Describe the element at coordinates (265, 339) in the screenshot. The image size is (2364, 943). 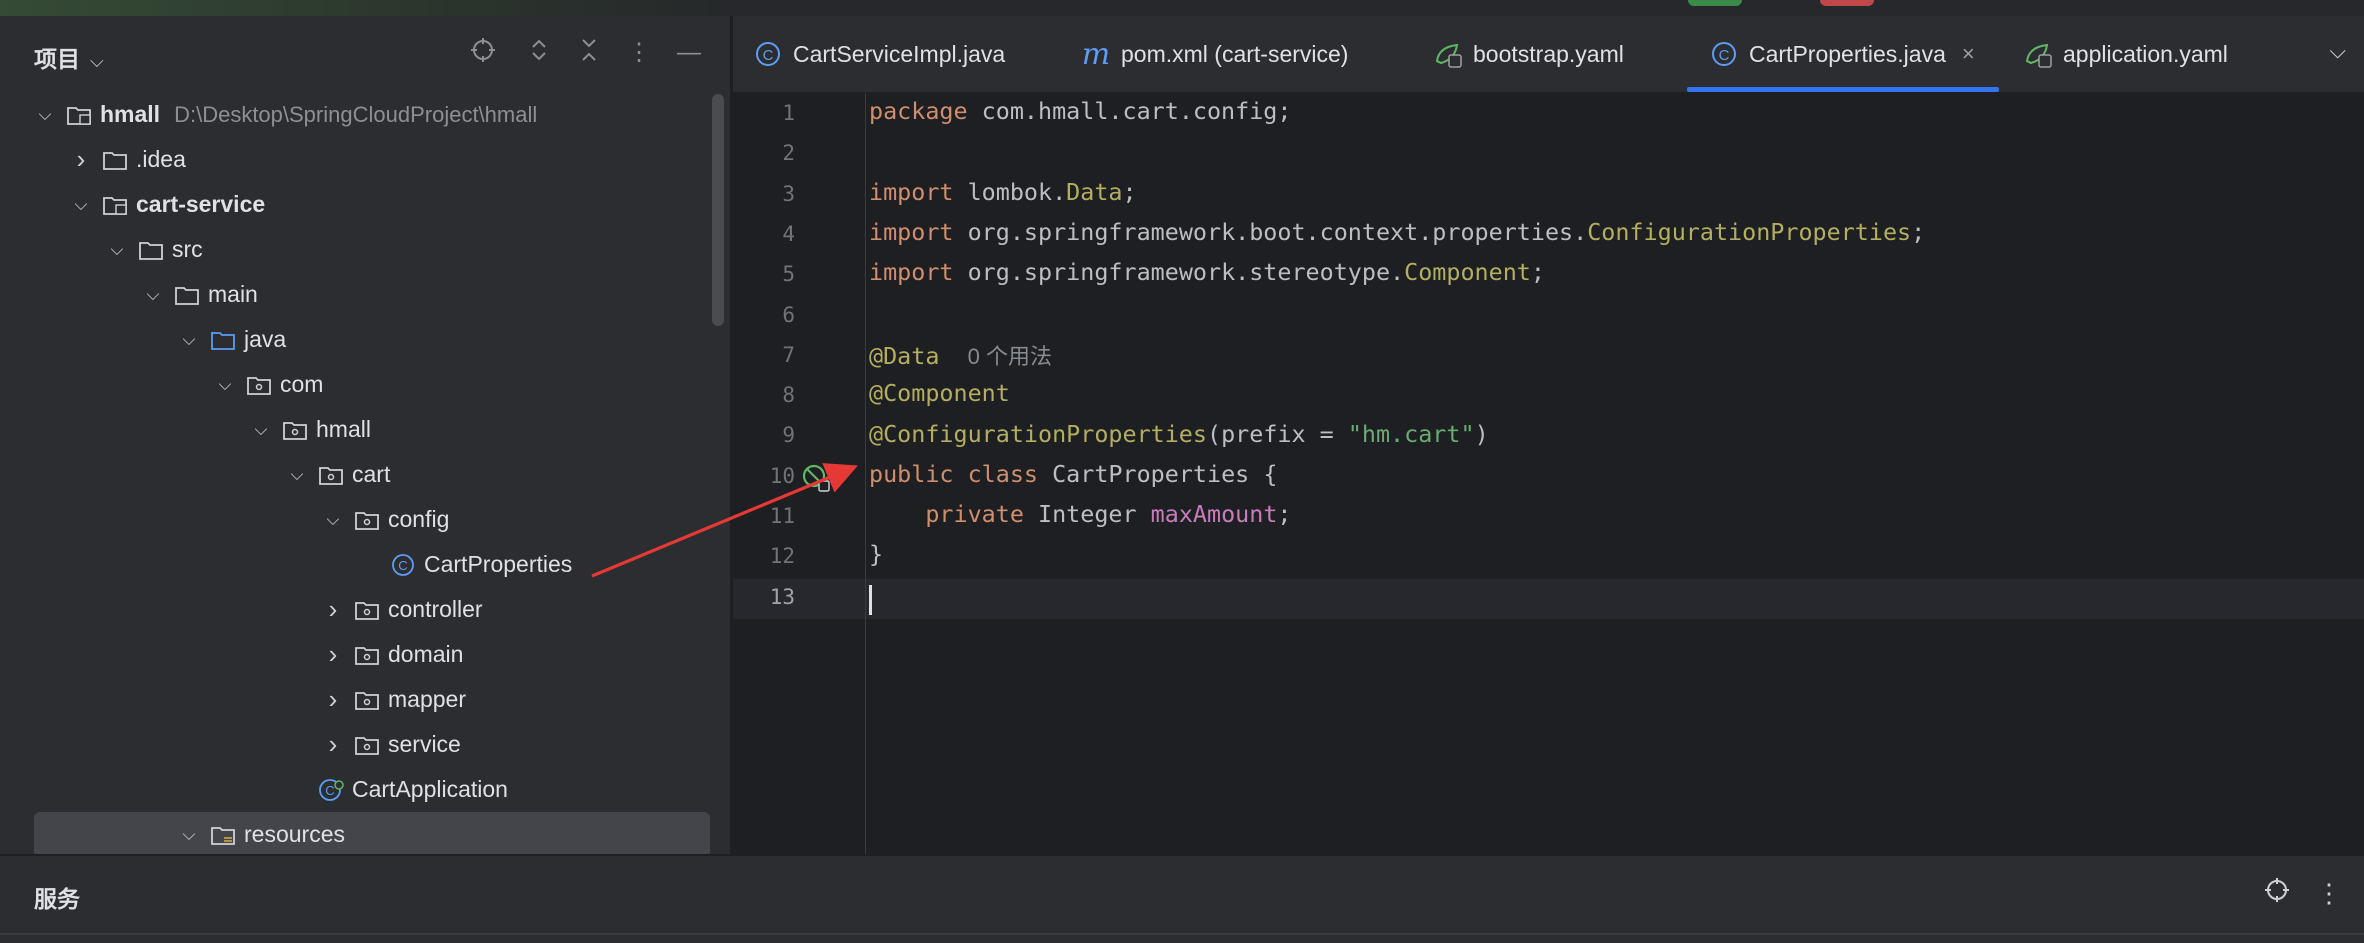
I see `tree-item-label: java` at that location.